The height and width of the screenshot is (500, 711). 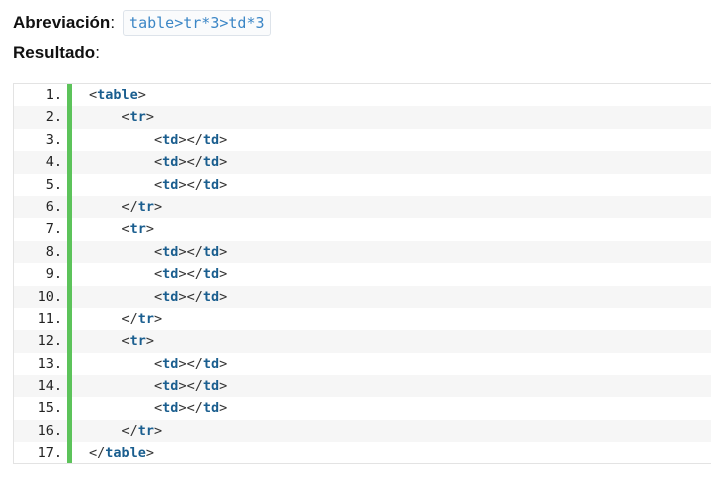 I want to click on code-line: 17. </table>, so click(x=362, y=453).